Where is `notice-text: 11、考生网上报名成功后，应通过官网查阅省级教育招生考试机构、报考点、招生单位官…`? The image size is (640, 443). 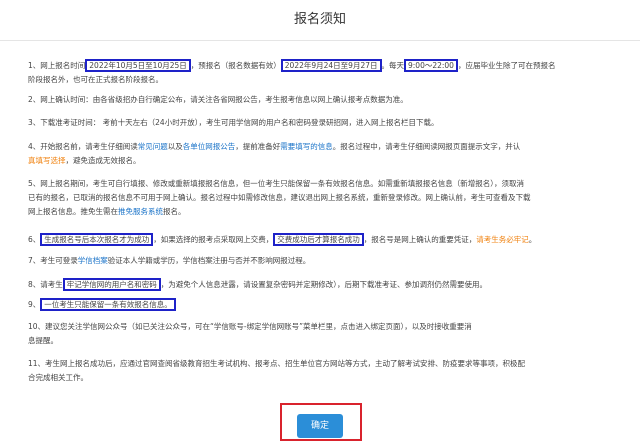 notice-text: 11、考生网上报名成功后，应通过官网查阅省级教育招生考试机构、报考点、招生单位官… is located at coordinates (277, 363).